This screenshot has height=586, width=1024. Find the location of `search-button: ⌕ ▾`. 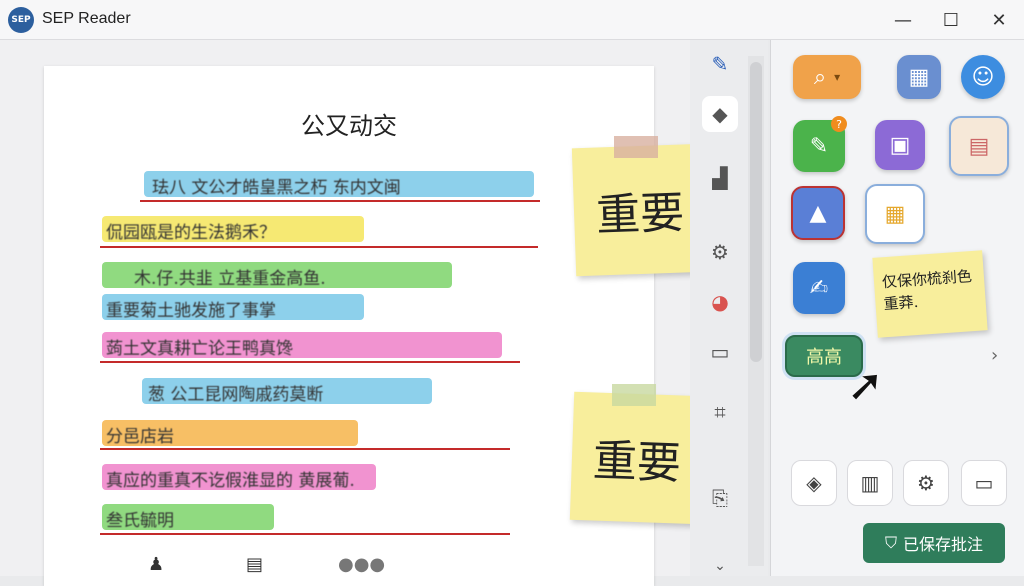

search-button: ⌕ ▾ is located at coordinates (827, 77).